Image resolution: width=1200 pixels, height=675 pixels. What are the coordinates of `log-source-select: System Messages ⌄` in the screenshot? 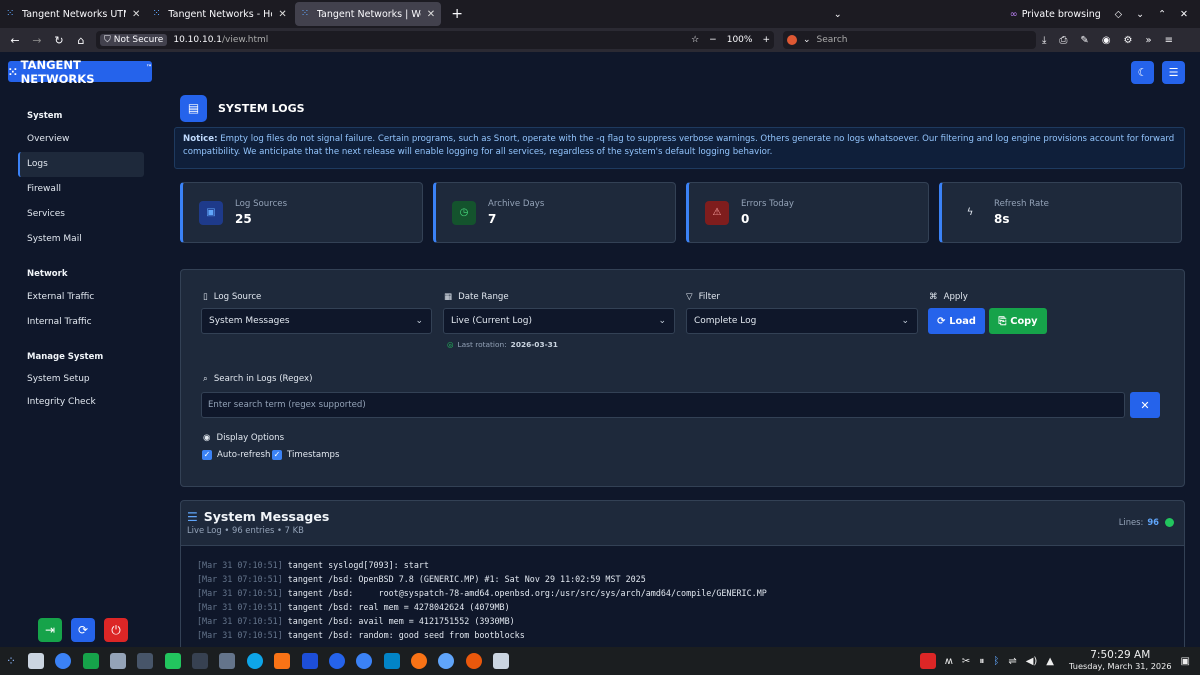 It's located at (316, 321).